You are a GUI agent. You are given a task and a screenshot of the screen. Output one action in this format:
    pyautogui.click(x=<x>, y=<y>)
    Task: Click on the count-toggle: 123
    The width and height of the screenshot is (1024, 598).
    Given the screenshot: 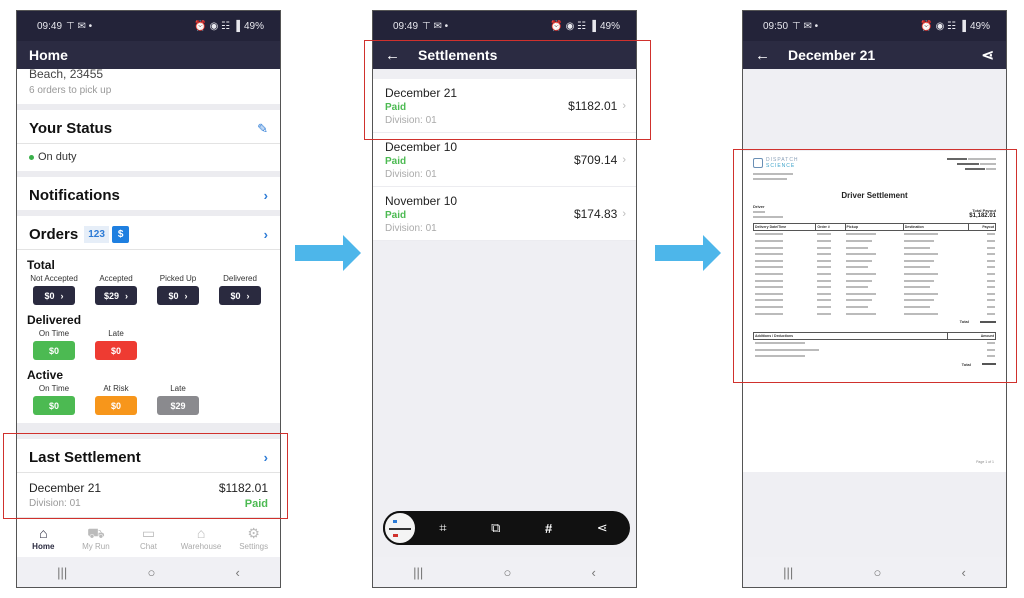 What is the action you would take?
    pyautogui.click(x=96, y=234)
    